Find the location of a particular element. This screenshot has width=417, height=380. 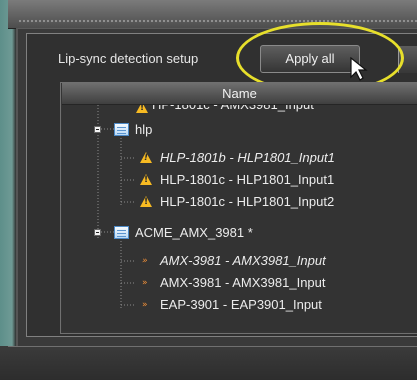

bottom-panel-edge is located at coordinates (208, 363).